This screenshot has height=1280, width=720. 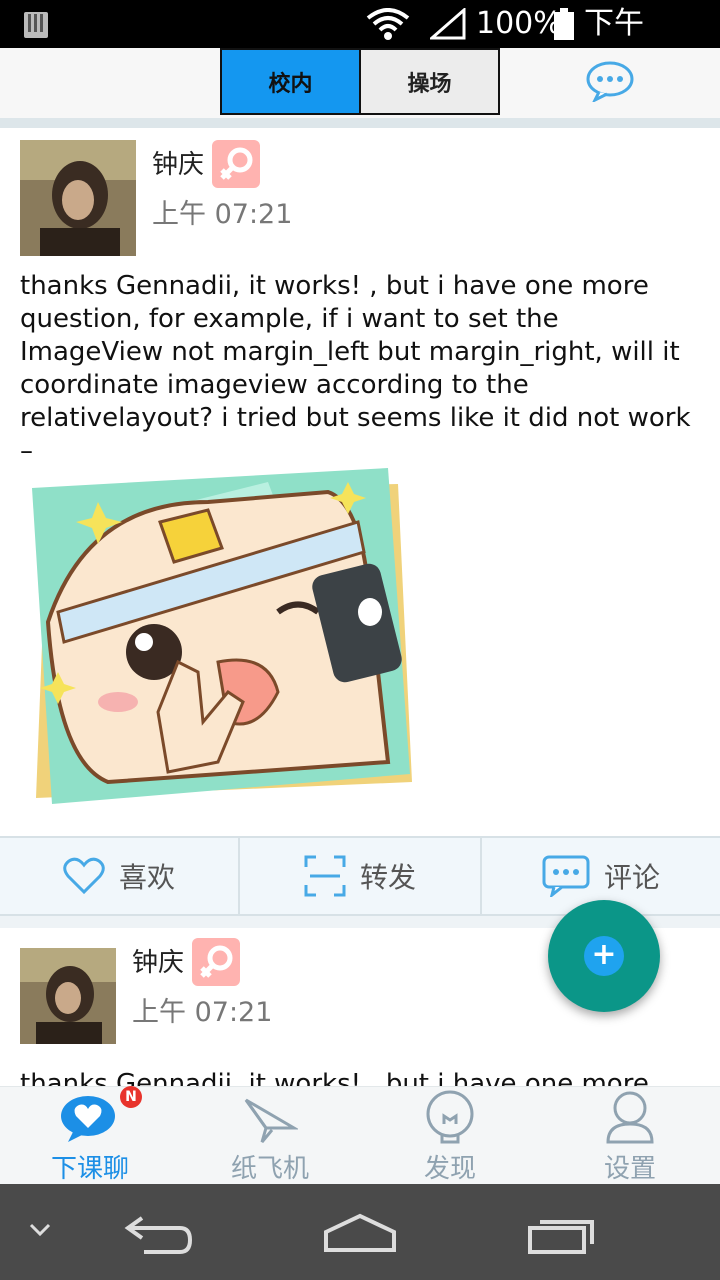 What do you see at coordinates (269, 1169) in the screenshot?
I see `nav-paper-plane-label: 纸飞机` at bounding box center [269, 1169].